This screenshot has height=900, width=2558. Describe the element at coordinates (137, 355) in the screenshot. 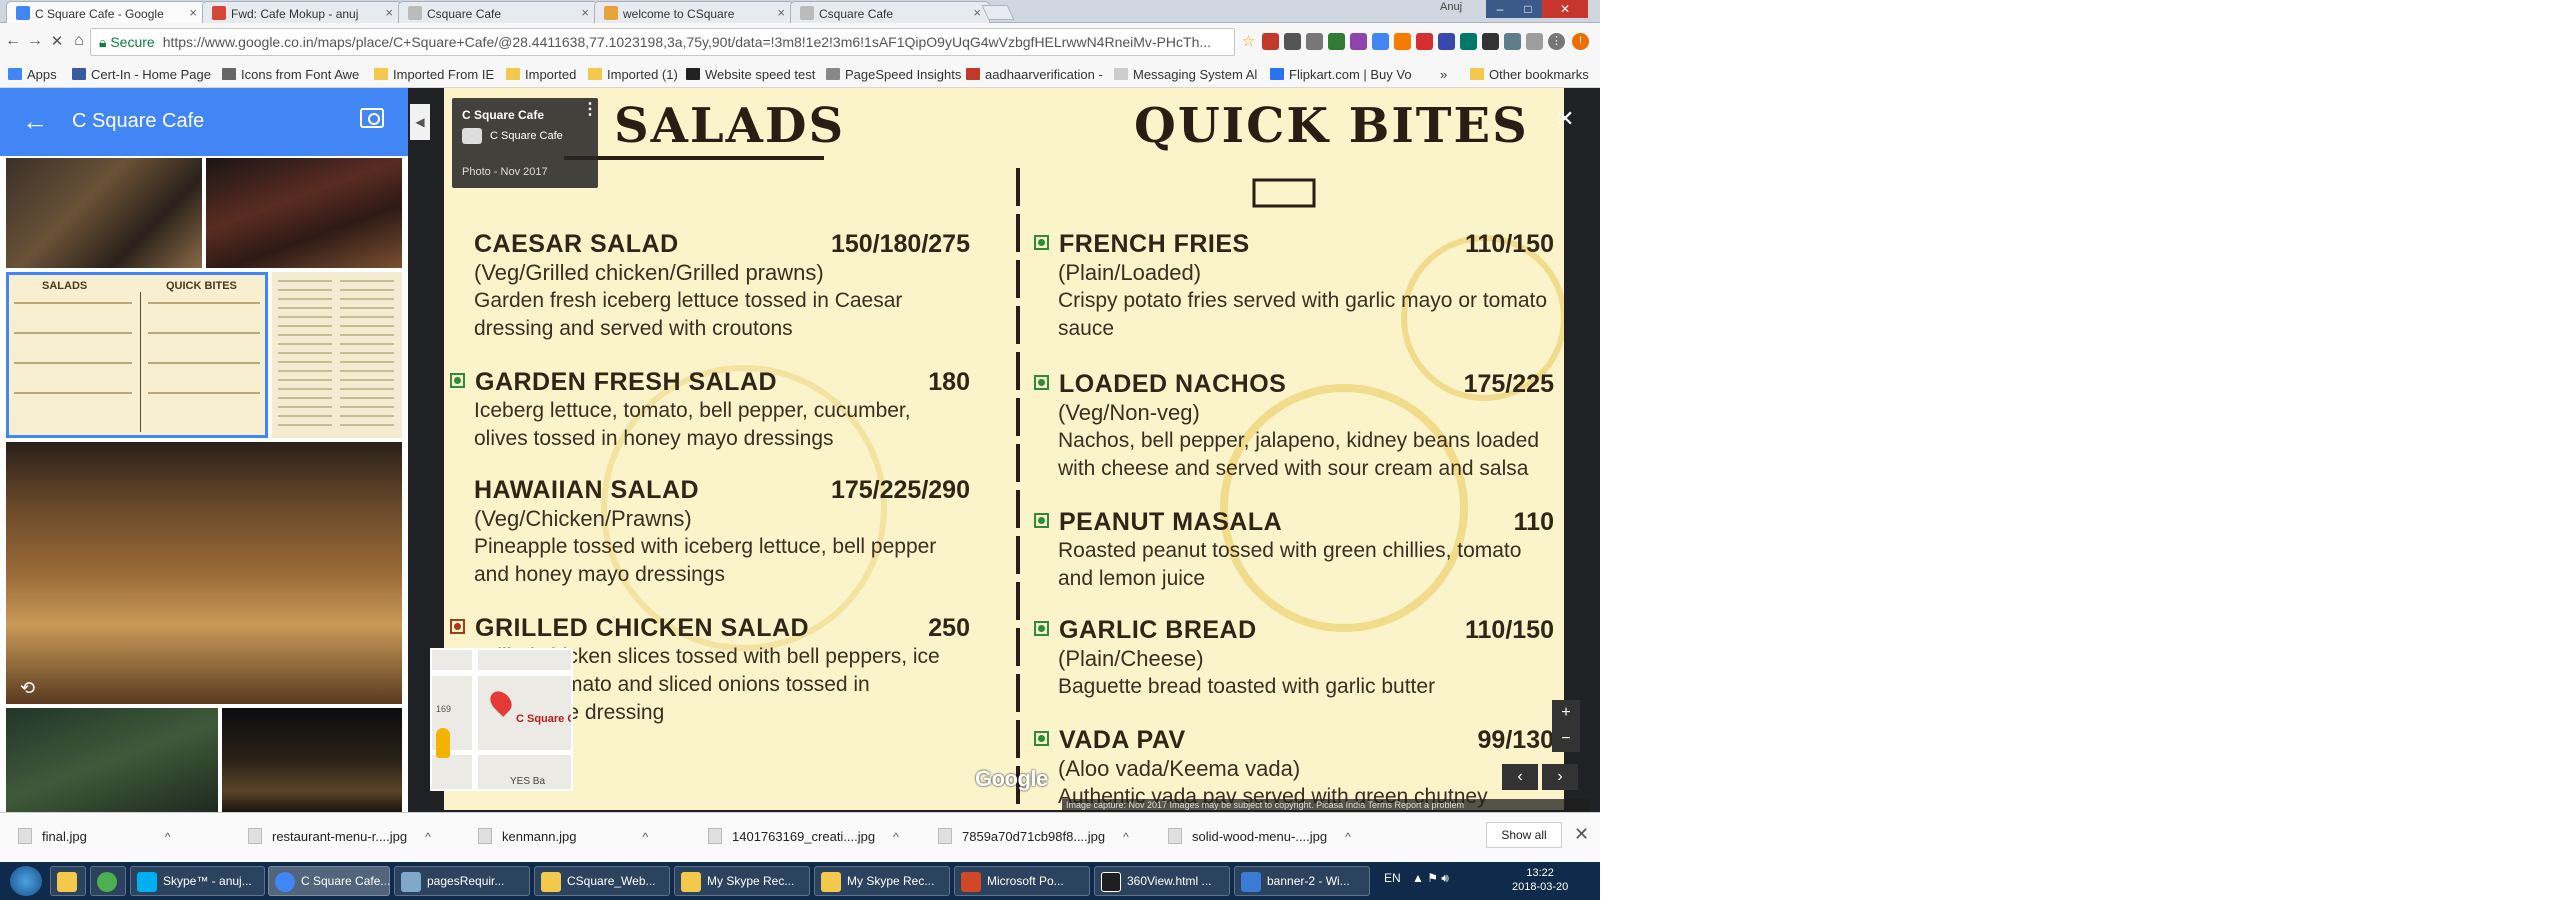

I see `photo-thumbnail-selected: SALADS QUICK BITES` at that location.